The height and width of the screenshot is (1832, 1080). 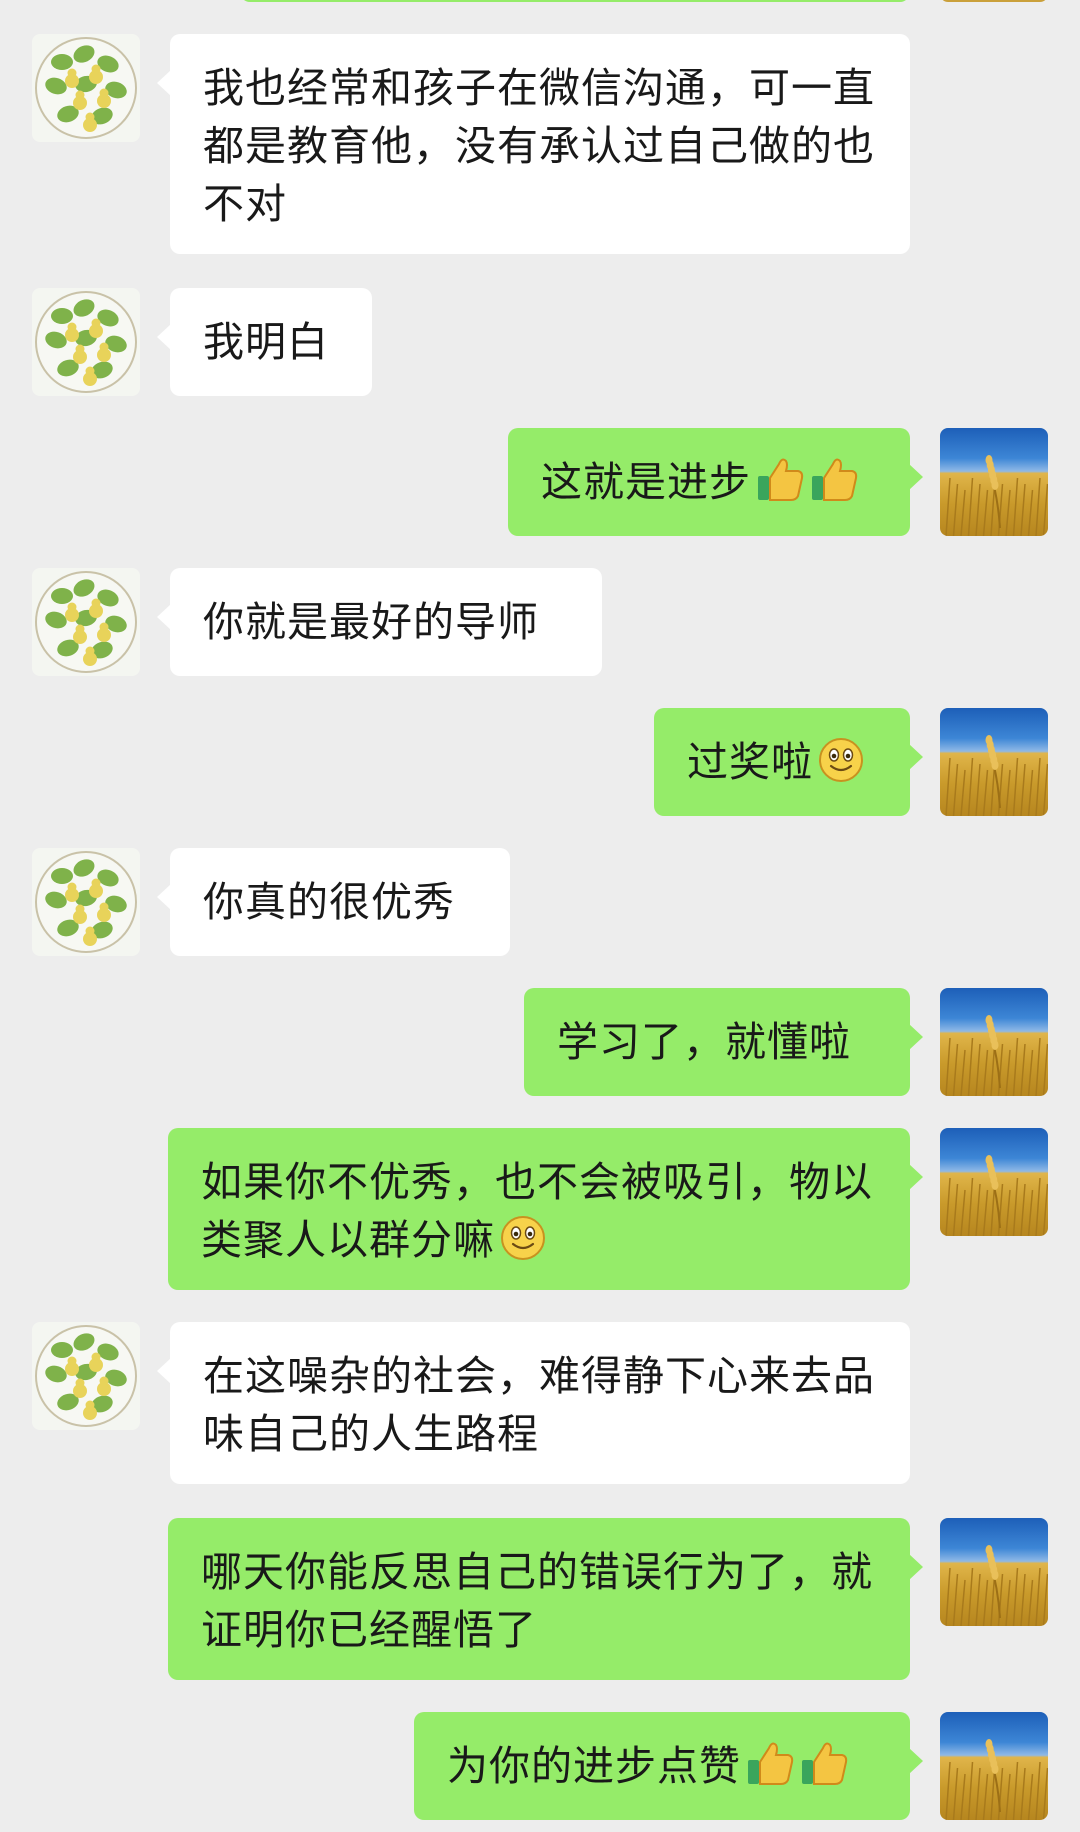 What do you see at coordinates (575, 1) in the screenshot?
I see `previous-message-bubble-edge` at bounding box center [575, 1].